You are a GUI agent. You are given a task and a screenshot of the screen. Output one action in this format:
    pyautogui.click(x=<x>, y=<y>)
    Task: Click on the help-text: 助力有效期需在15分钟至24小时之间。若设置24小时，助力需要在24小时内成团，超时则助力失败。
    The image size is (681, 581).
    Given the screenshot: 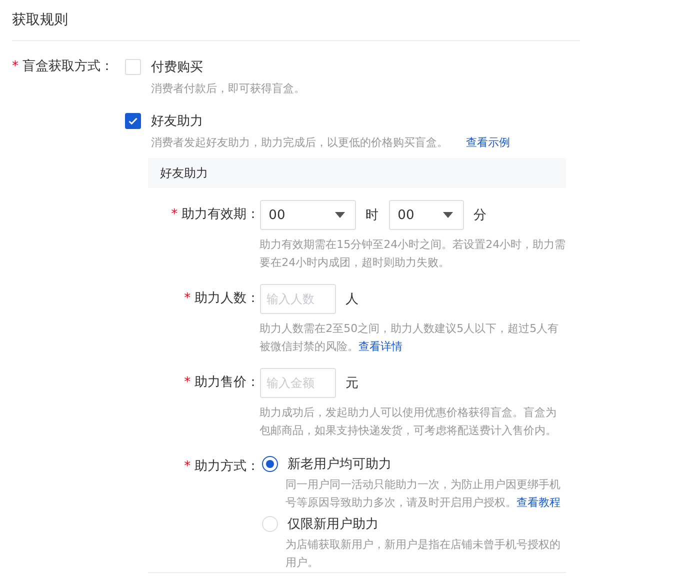 What is the action you would take?
    pyautogui.click(x=413, y=254)
    